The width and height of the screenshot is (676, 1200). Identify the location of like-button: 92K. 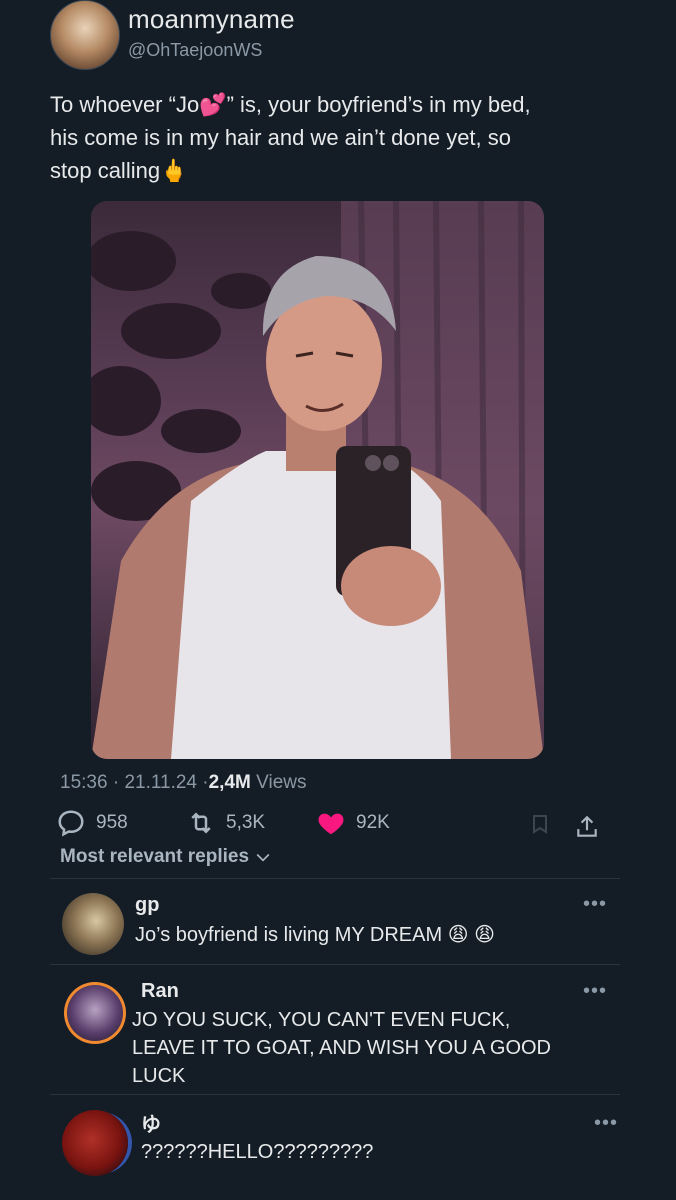
(353, 823).